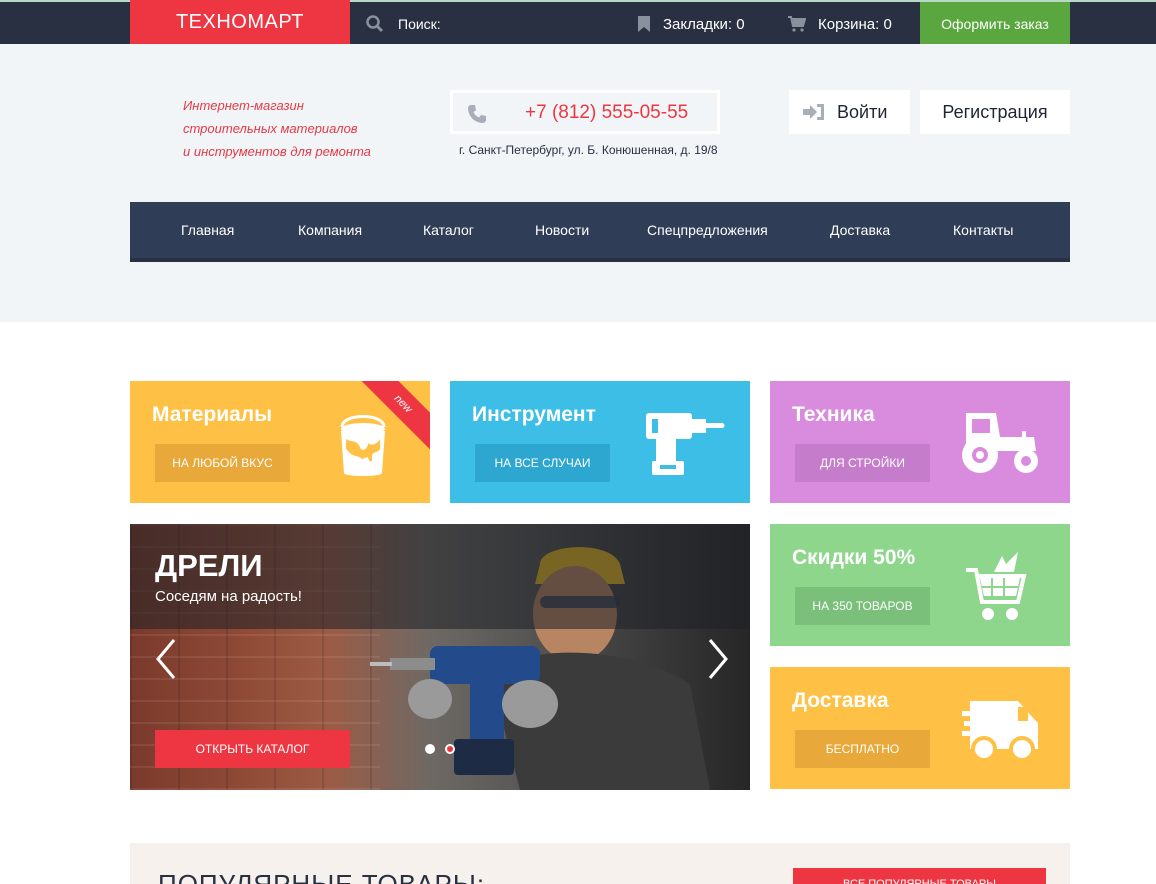 This screenshot has width=1156, height=884. Describe the element at coordinates (854, 557) in the screenshot. I see `tile-discount-title: Скидки 50%` at that location.